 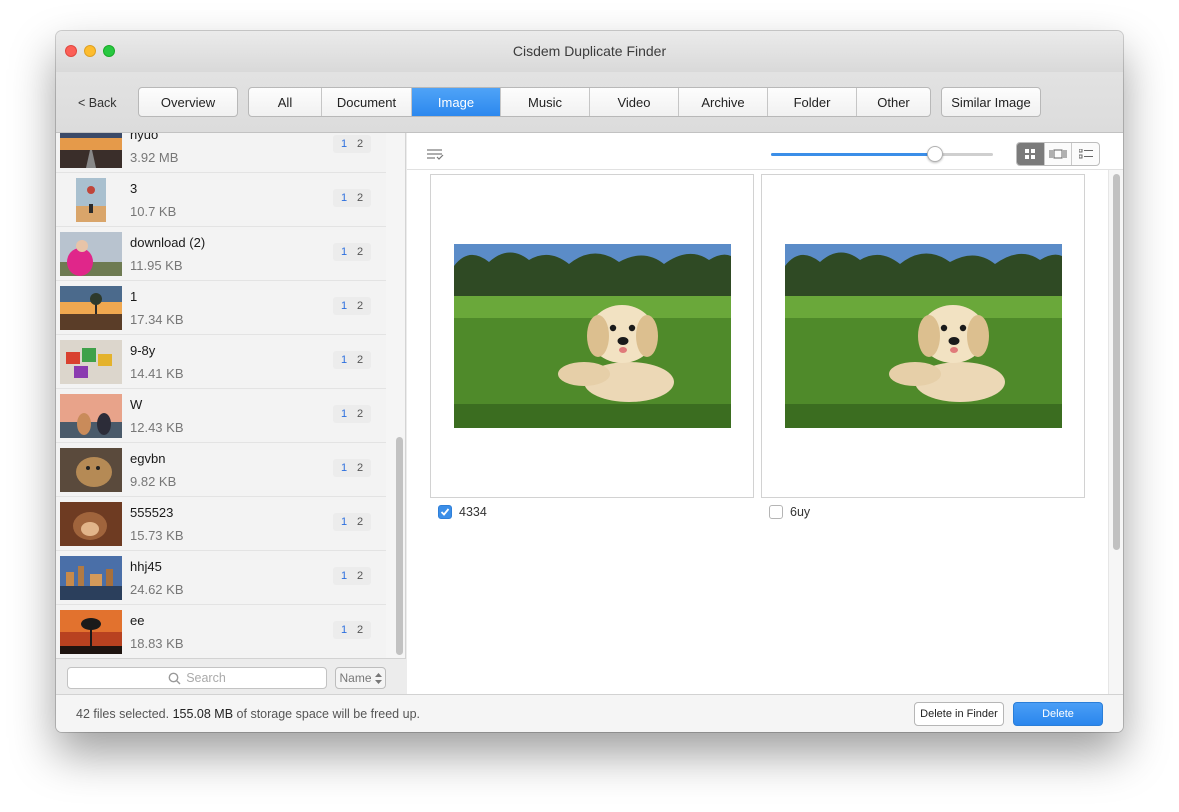 What do you see at coordinates (221, 631) in the screenshot?
I see `list-item: ee 18.83 KB 12` at bounding box center [221, 631].